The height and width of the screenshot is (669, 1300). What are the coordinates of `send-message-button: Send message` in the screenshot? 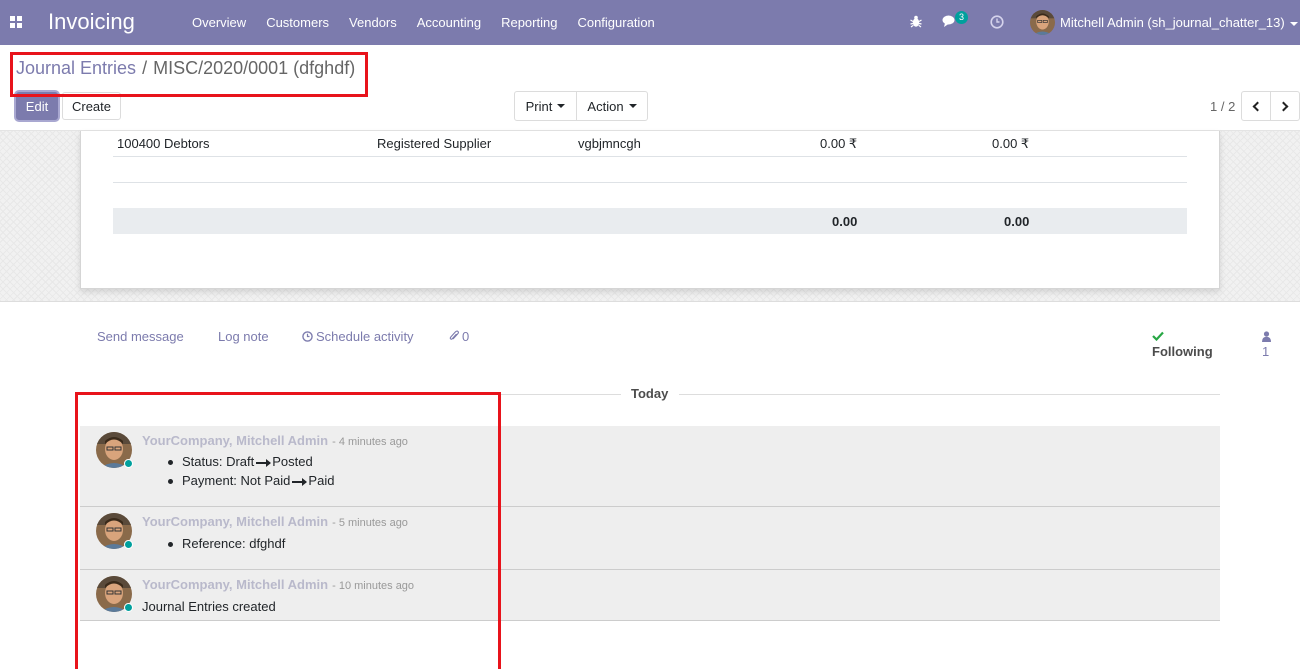 It's located at (140, 336).